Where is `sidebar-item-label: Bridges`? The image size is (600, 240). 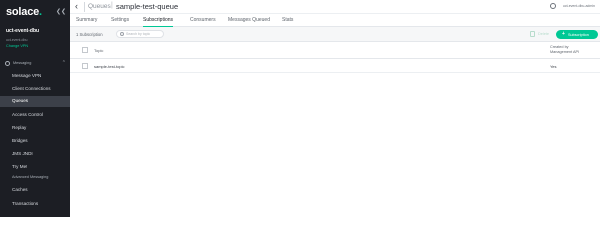 sidebar-item-label: Bridges is located at coordinates (20, 140).